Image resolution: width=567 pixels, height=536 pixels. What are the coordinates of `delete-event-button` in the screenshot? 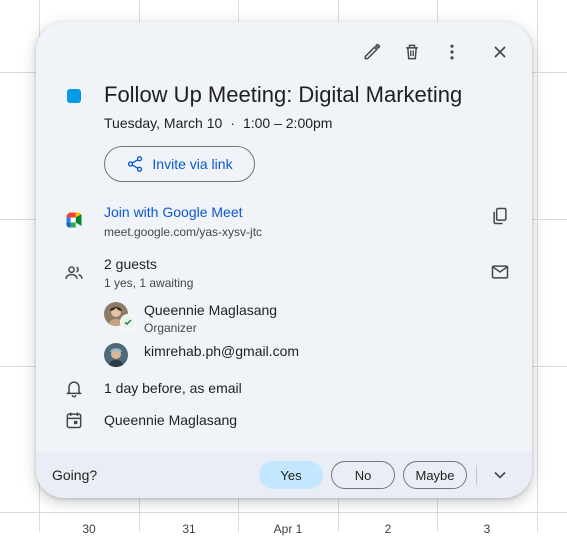 It's located at (412, 52).